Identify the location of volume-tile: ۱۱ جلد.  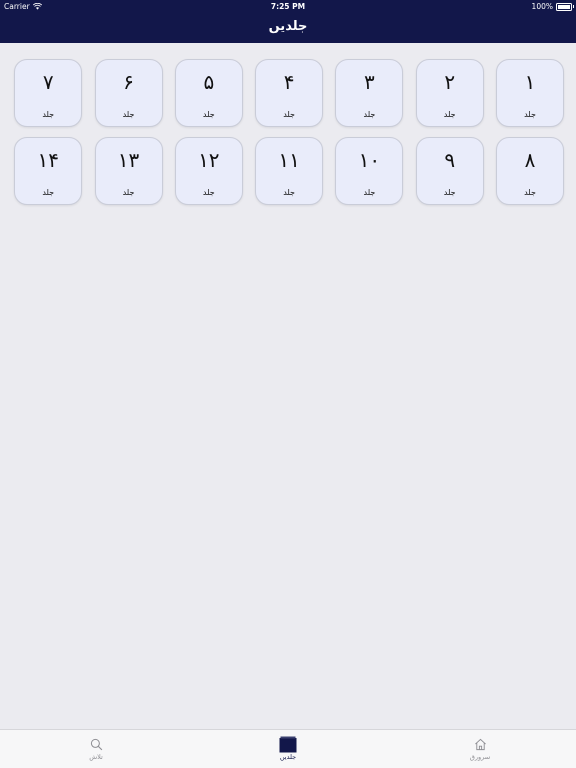
(289, 171).